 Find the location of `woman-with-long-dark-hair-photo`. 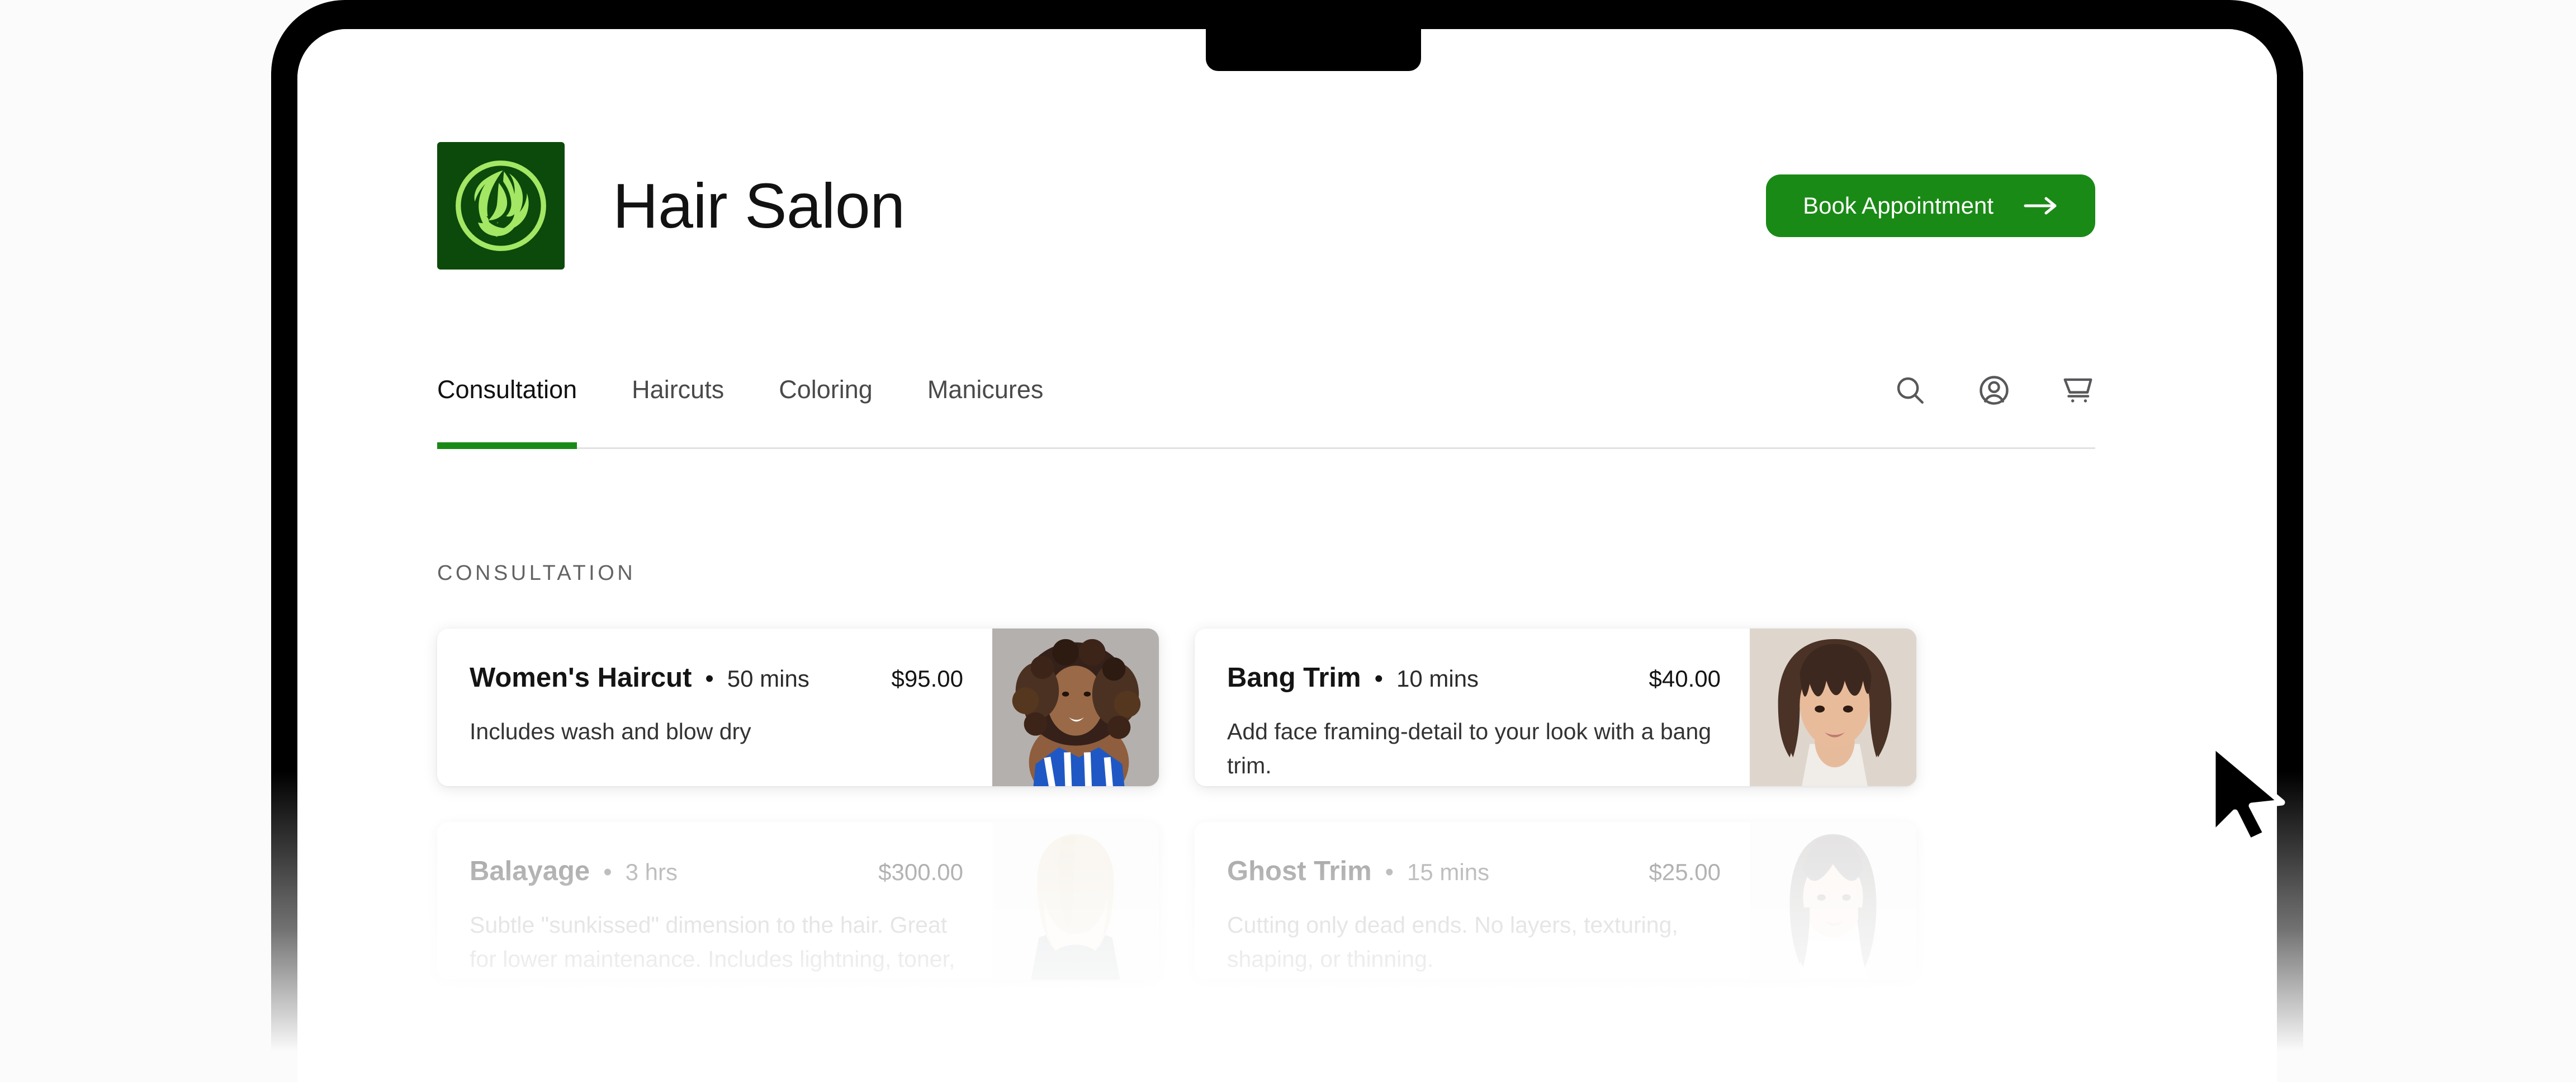

woman-with-long-dark-hair-photo is located at coordinates (1833, 901).